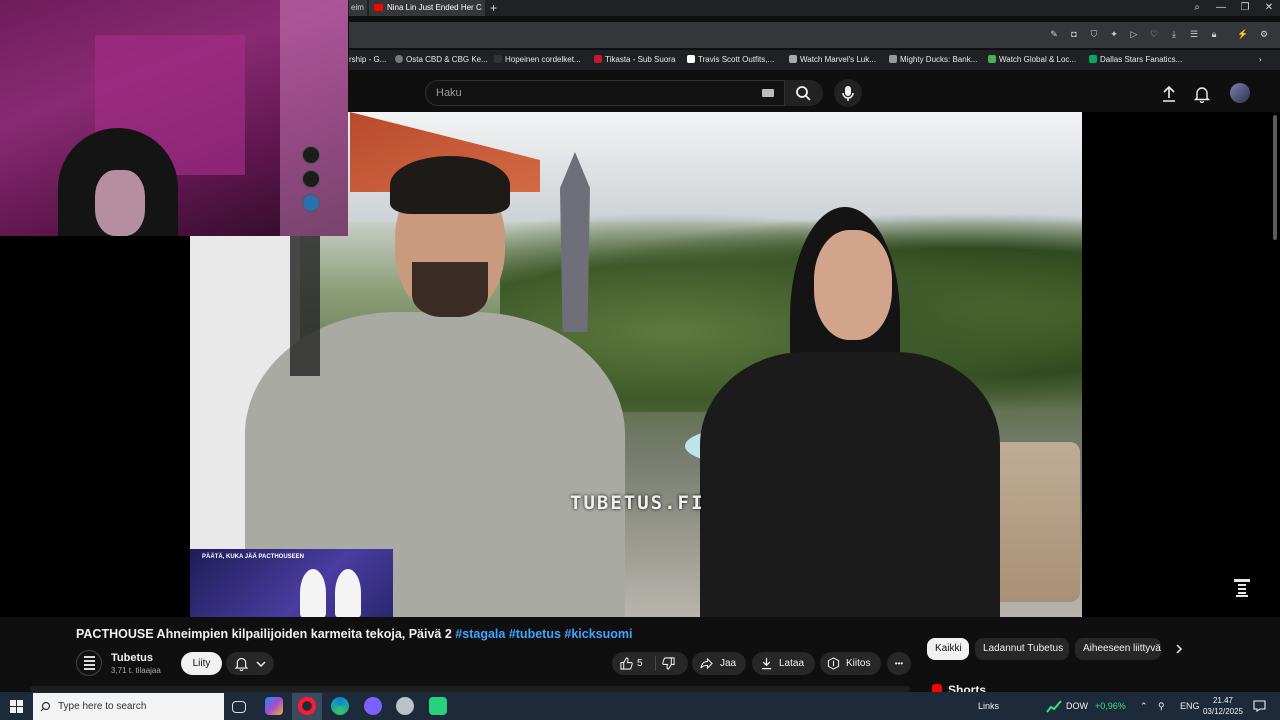 The height and width of the screenshot is (720, 1280). What do you see at coordinates (274, 706) in the screenshot?
I see `copilot-icon` at bounding box center [274, 706].